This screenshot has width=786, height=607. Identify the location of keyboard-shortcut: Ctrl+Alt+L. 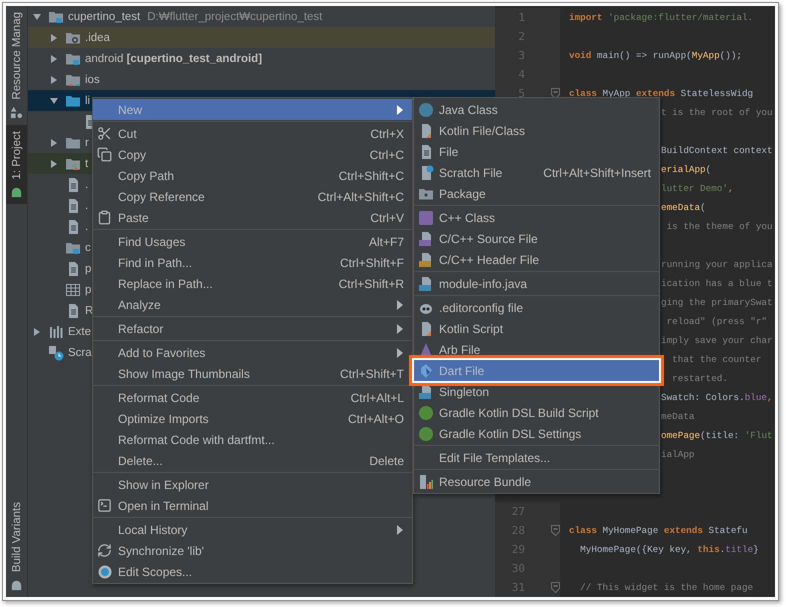
(377, 397).